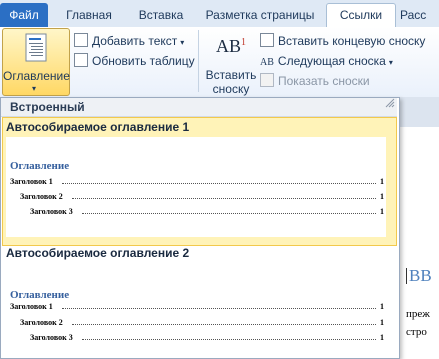 The image size is (439, 359). Describe the element at coordinates (331, 61) in the screenshot. I see `next-footnote-label: Следующая сноска` at that location.